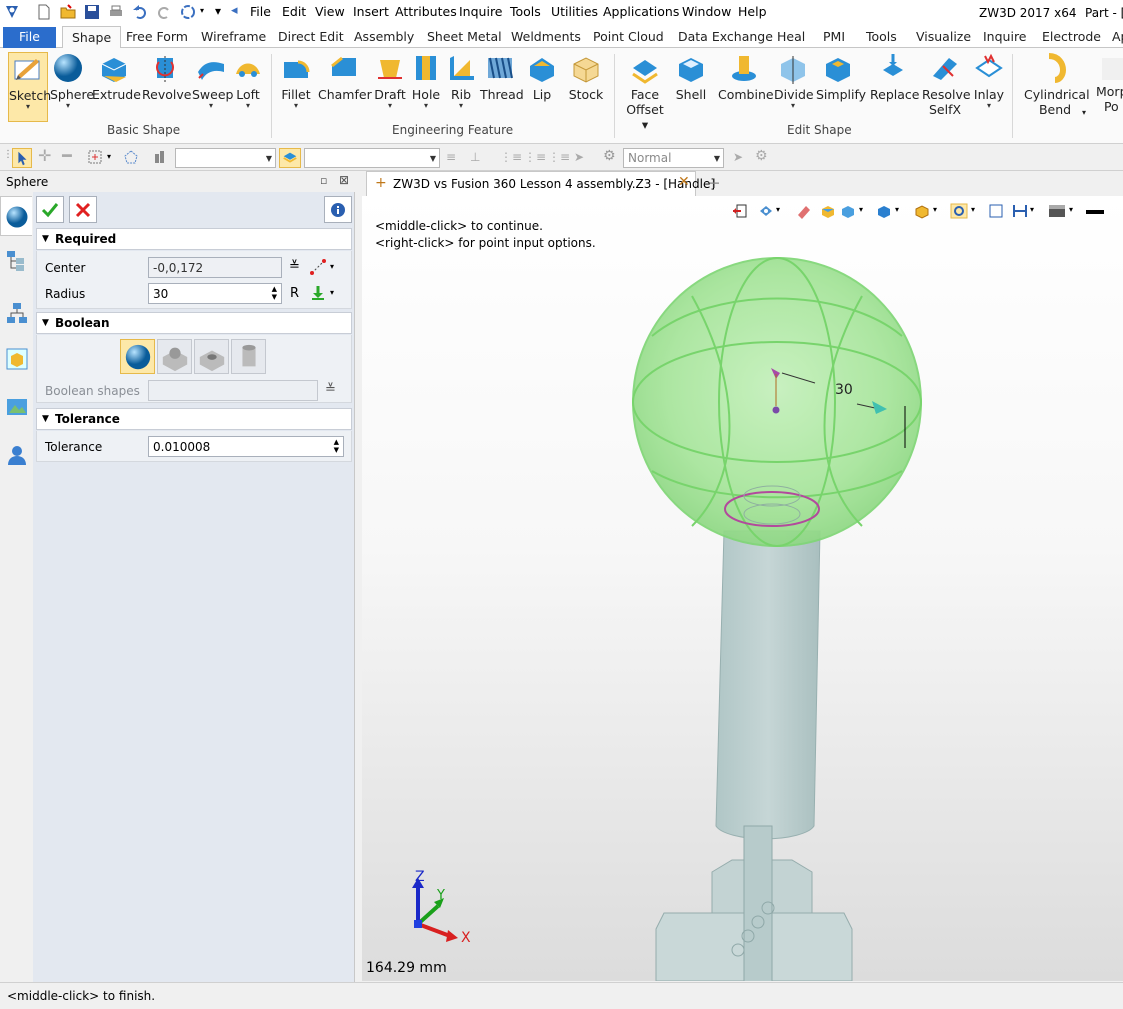 The height and width of the screenshot is (1009, 1123). Describe the element at coordinates (338, 209) in the screenshot. I see `info-button` at that location.